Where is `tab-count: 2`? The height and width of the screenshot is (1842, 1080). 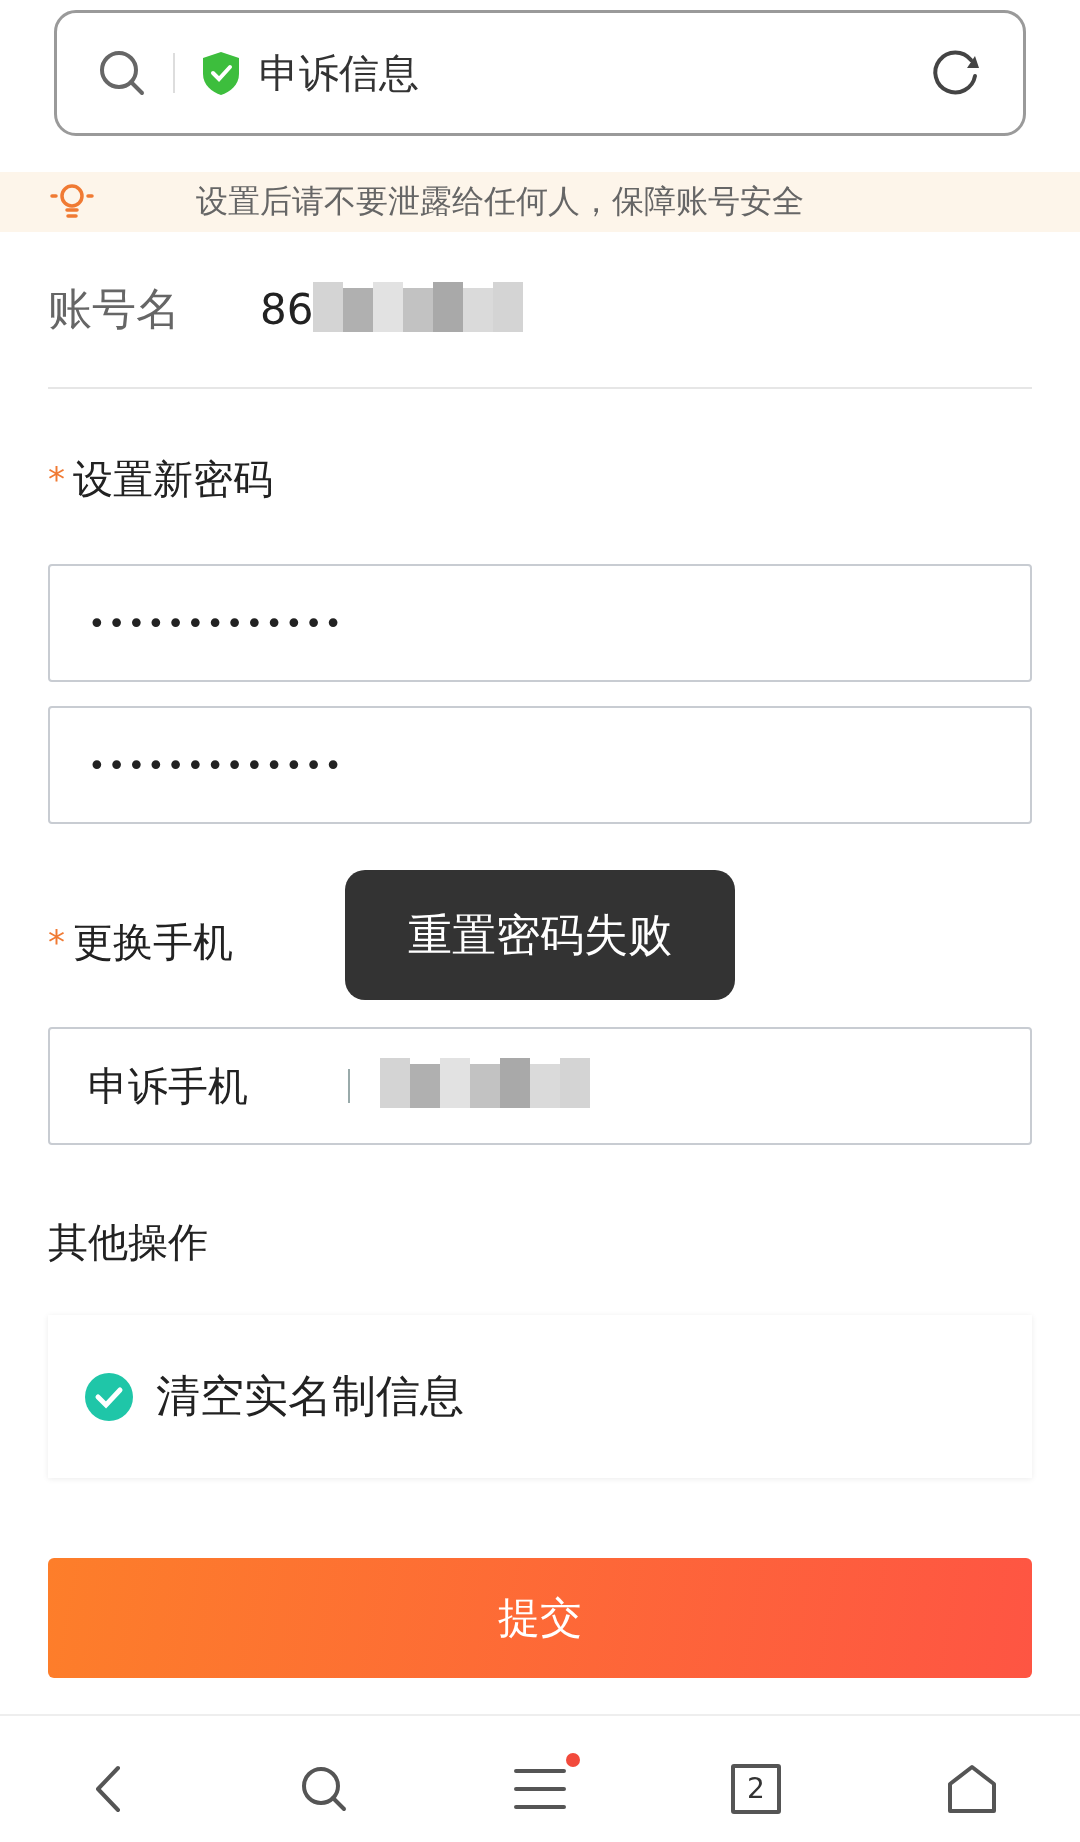
tab-count: 2 is located at coordinates (756, 1788).